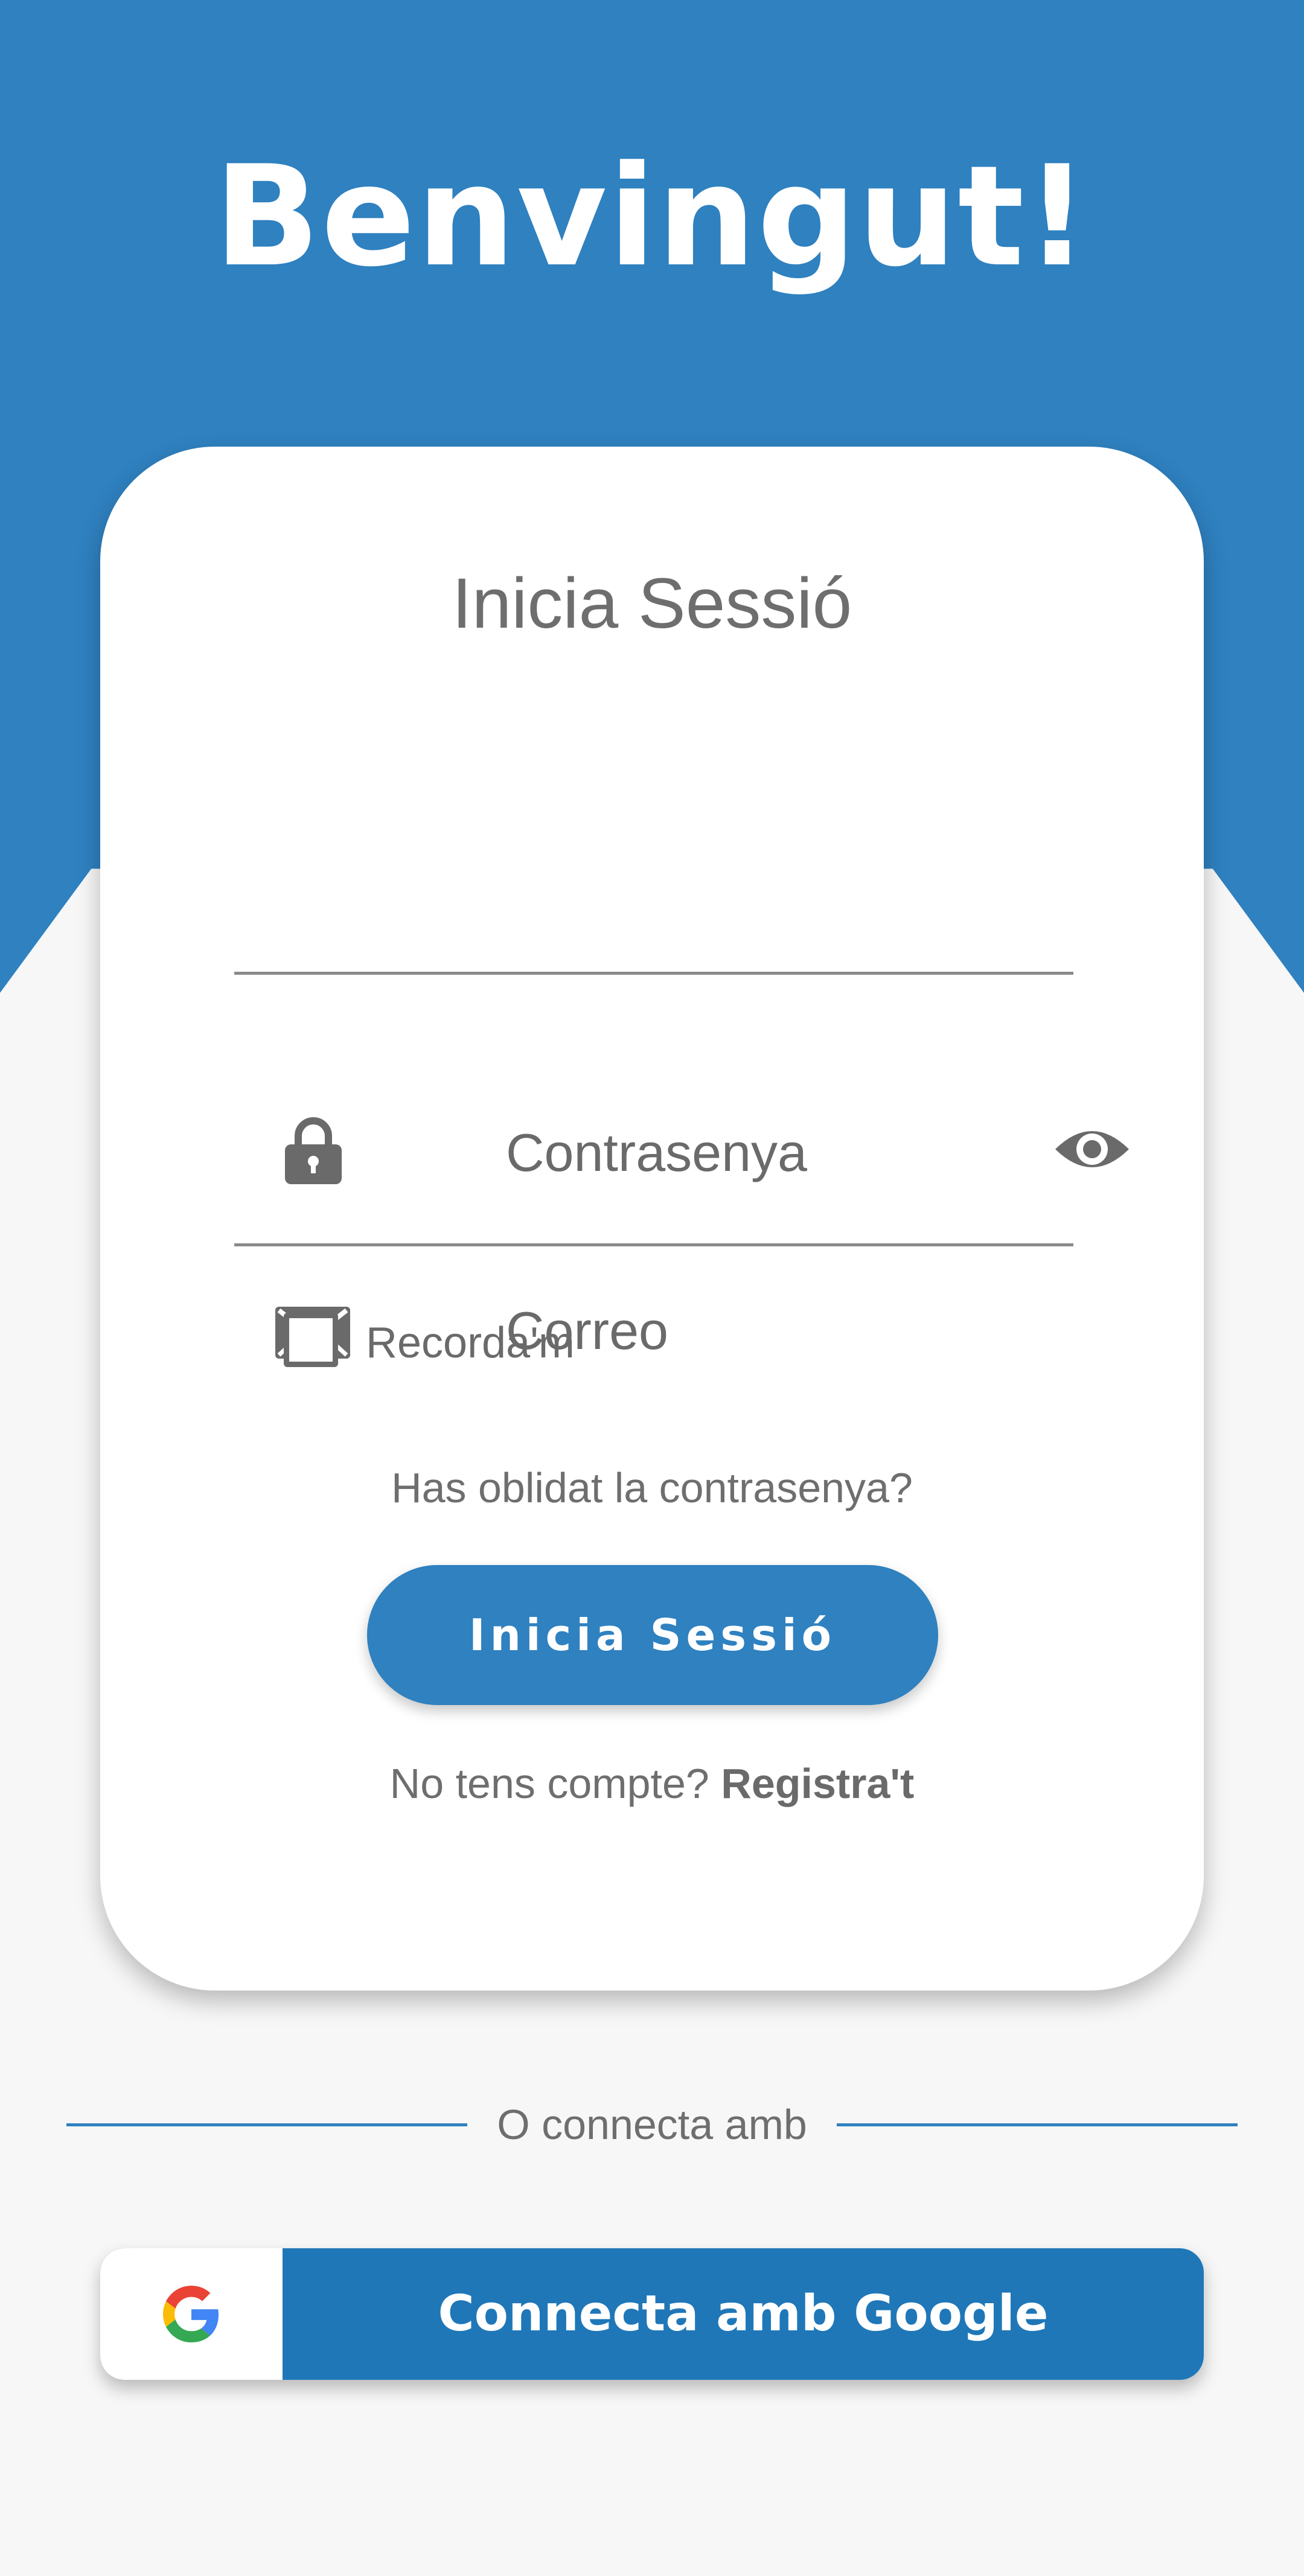  What do you see at coordinates (1092, 1149) in the screenshot?
I see `eye-icon` at bounding box center [1092, 1149].